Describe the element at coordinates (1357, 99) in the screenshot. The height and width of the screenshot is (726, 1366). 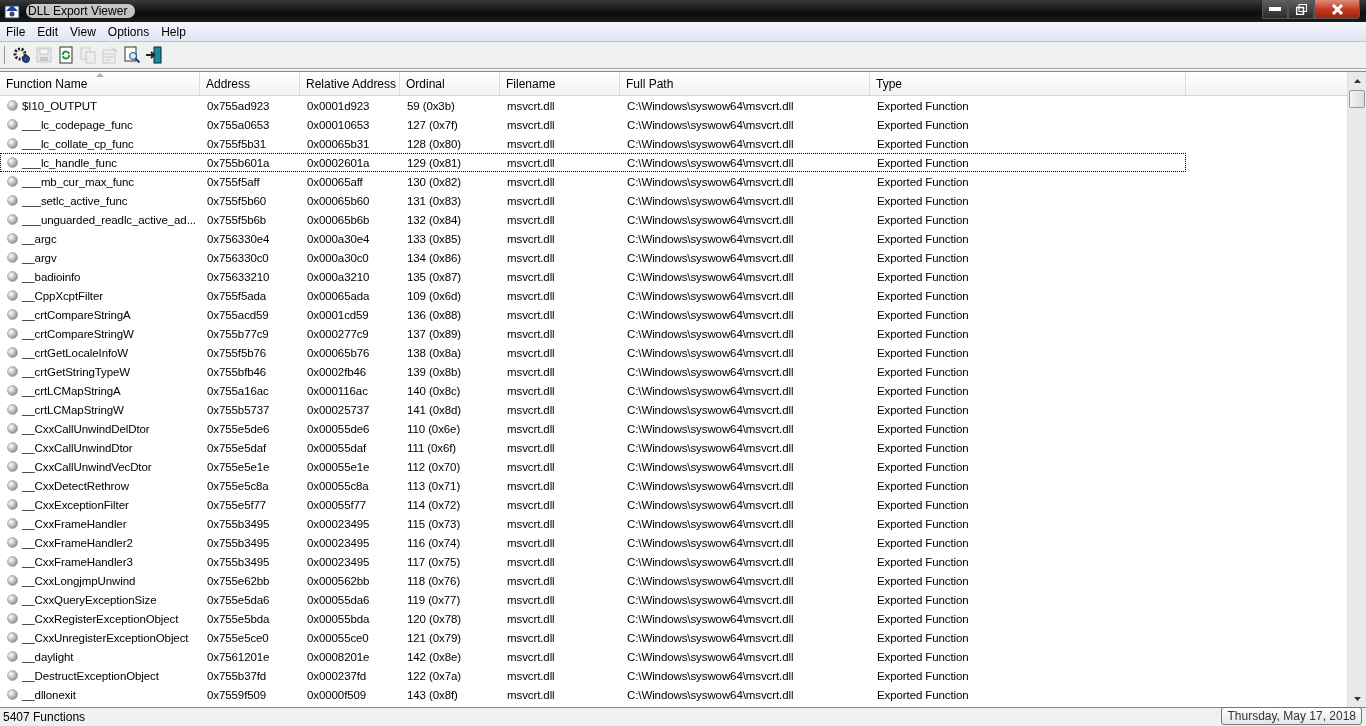
I see `scroll-thumb` at that location.